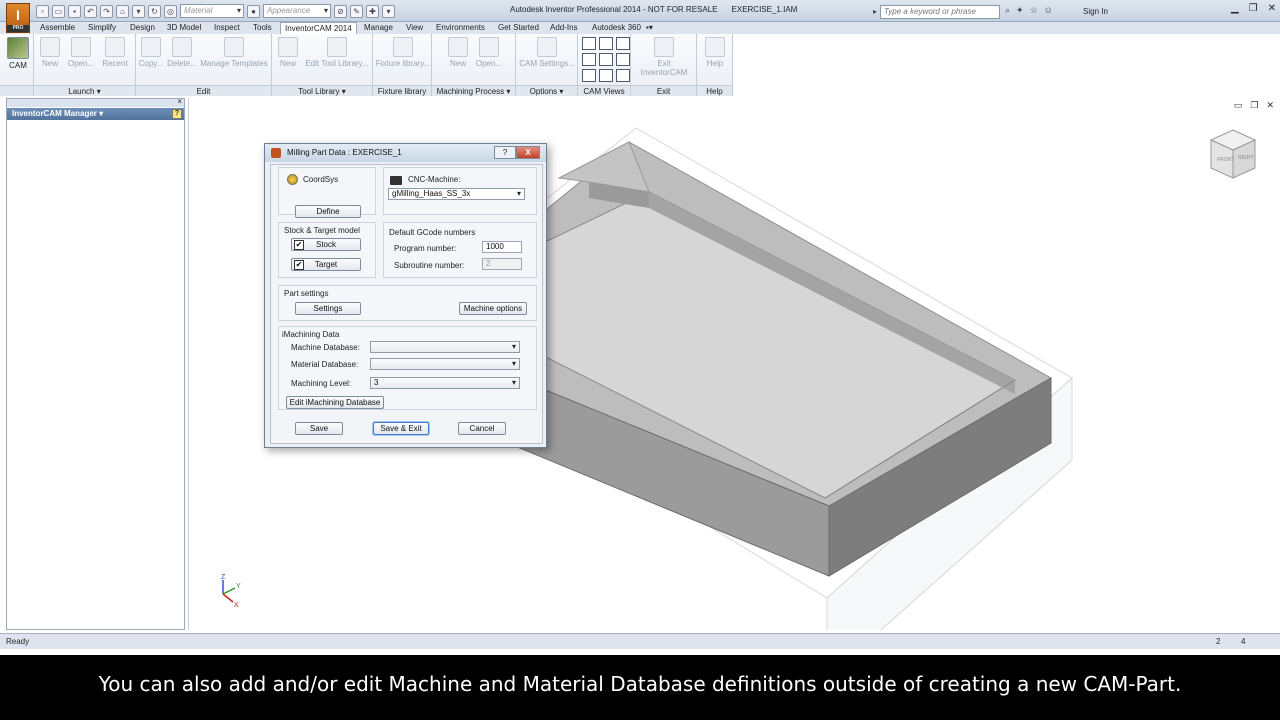  Describe the element at coordinates (445, 364) in the screenshot. I see `material-database-select` at that location.